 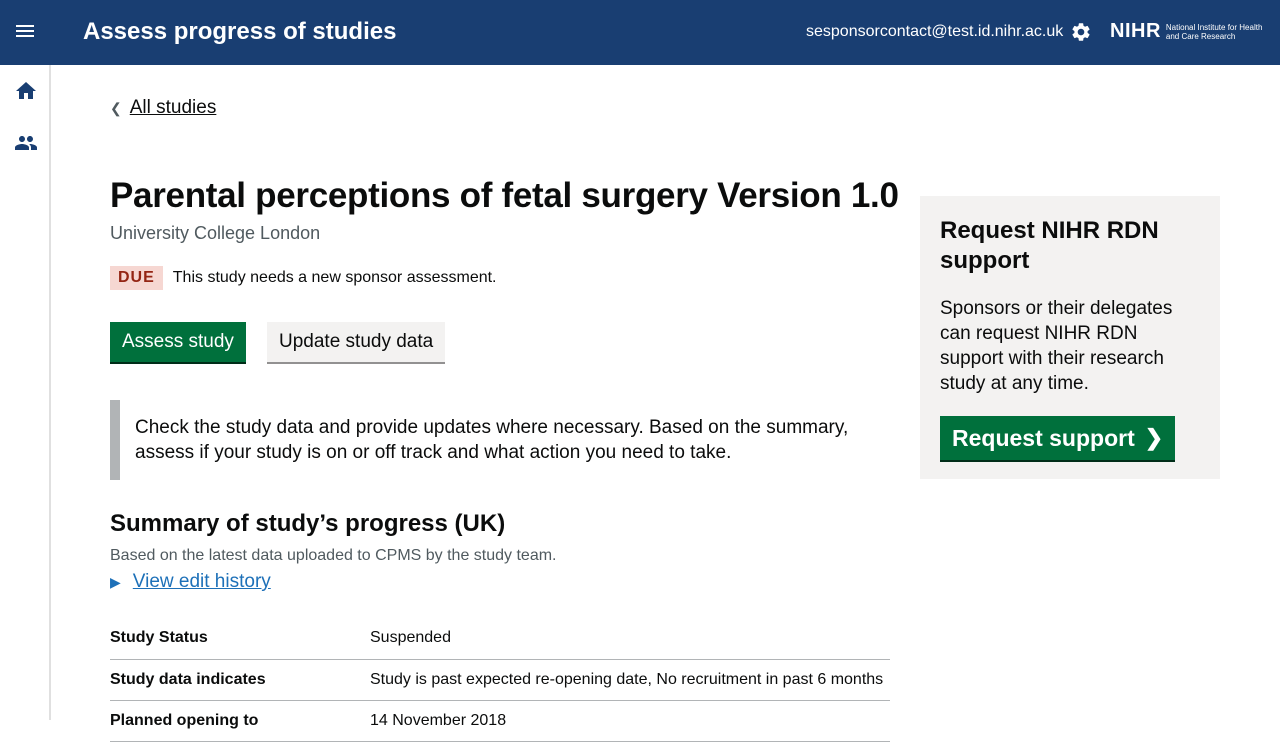 I want to click on back-link-label: All studies, so click(x=173, y=107).